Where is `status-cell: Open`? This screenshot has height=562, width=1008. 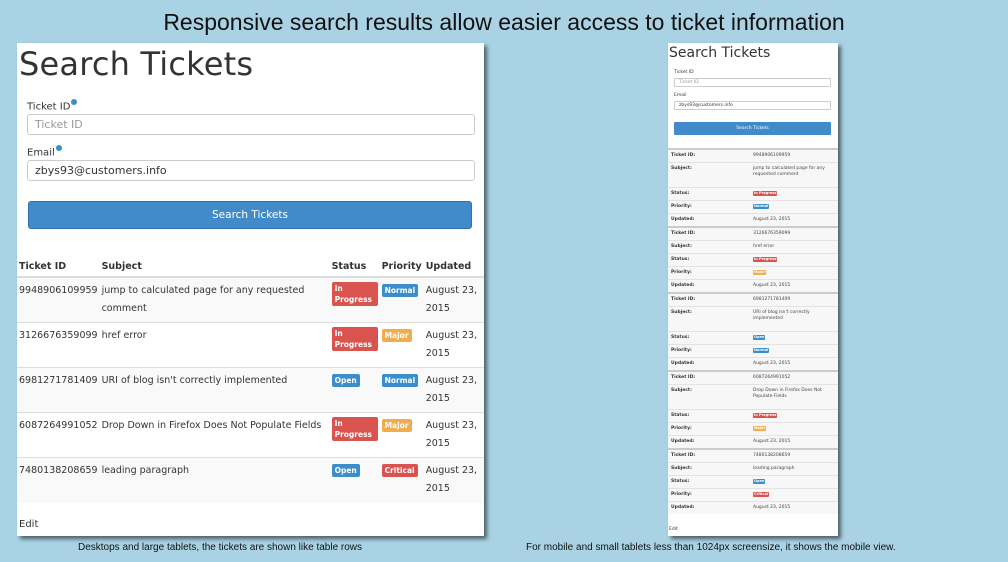
status-cell: Open is located at coordinates (354, 390).